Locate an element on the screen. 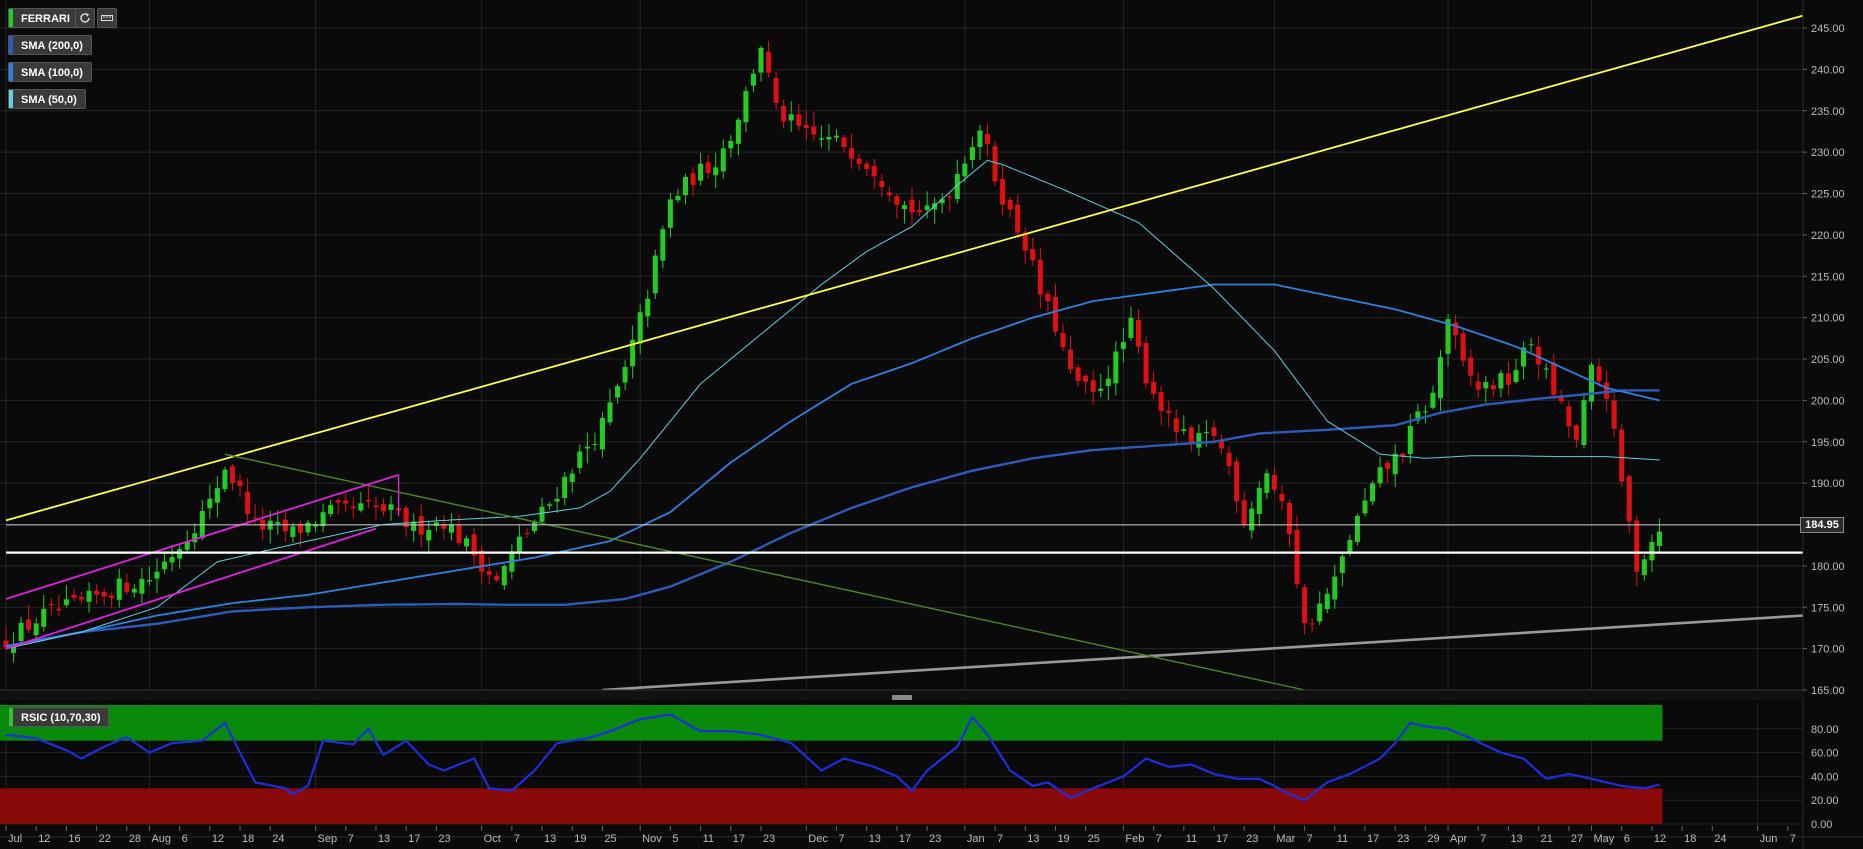  indicator-tag-sma50: SMA (50,0) is located at coordinates (47, 99).